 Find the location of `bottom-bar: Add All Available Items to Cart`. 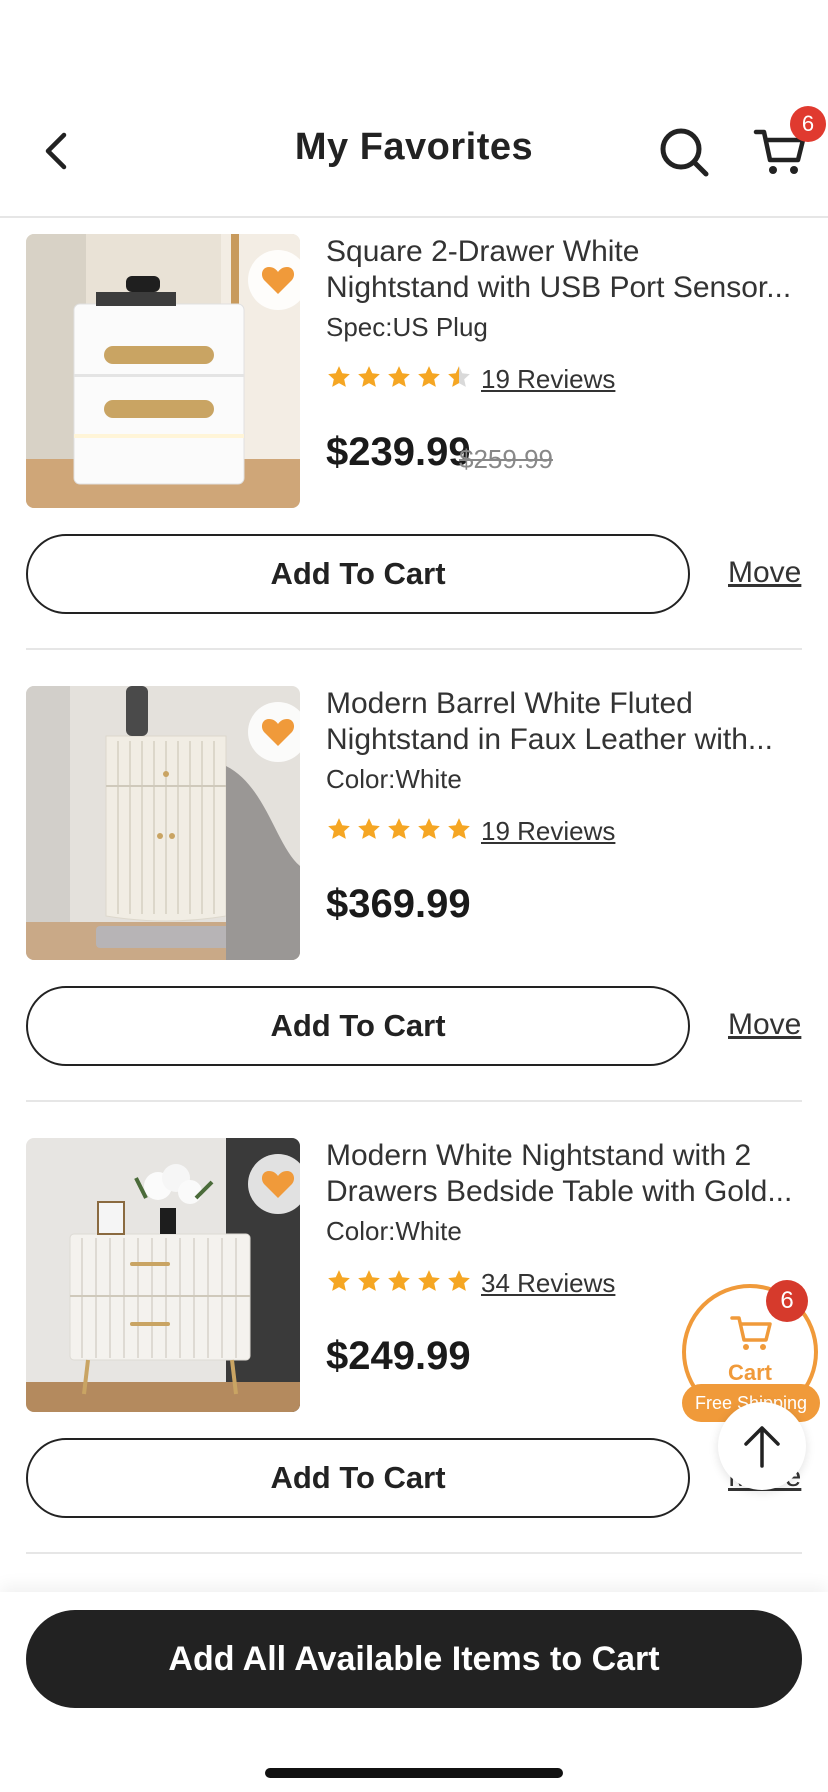

bottom-bar: Add All Available Items to Cart is located at coordinates (414, 1692).